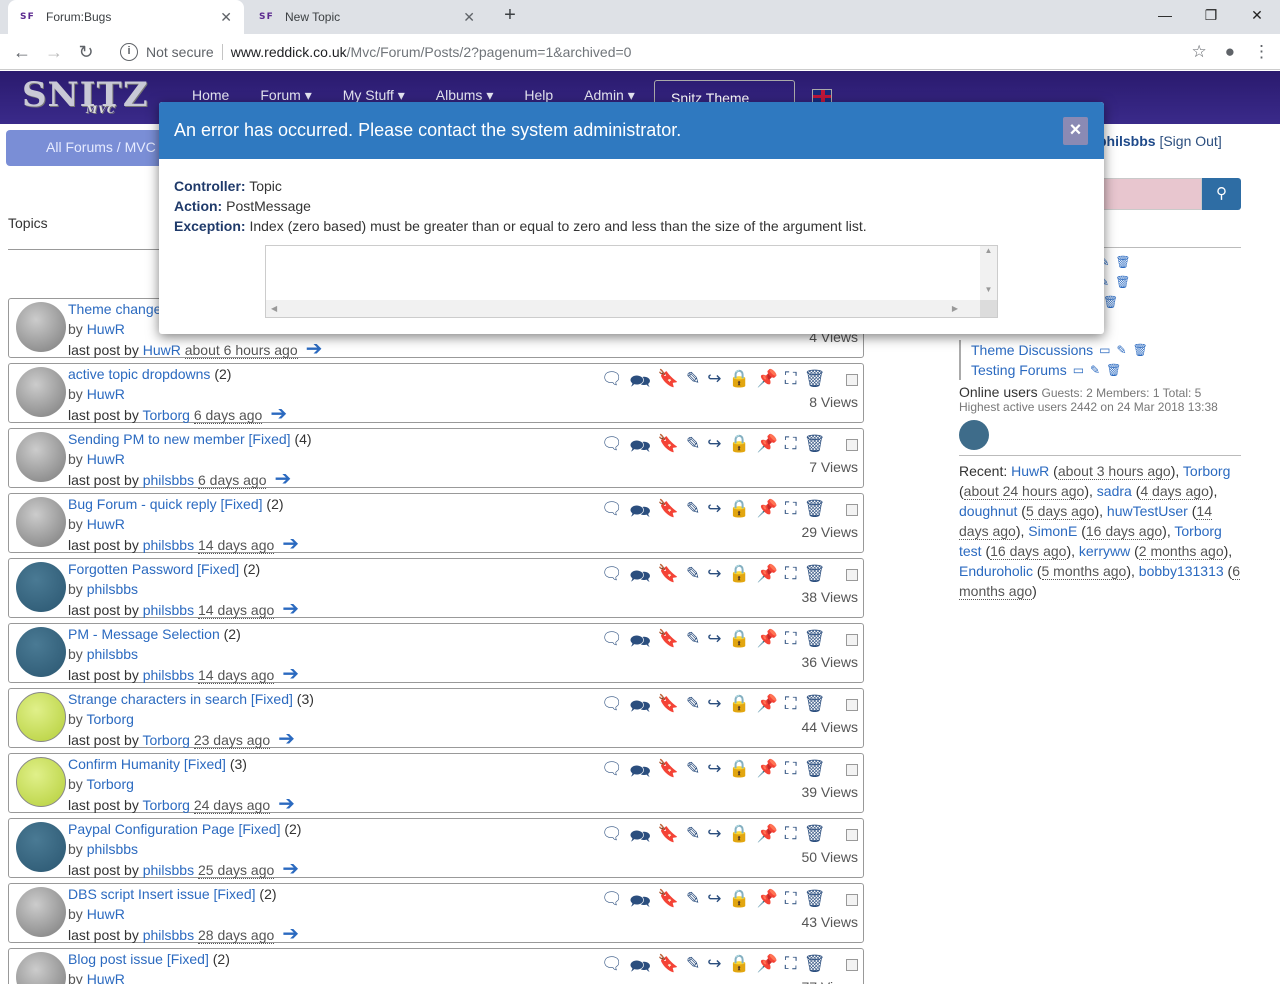 This screenshot has width=1280, height=984. What do you see at coordinates (179, 439) in the screenshot?
I see `topic-title-link: Sending PM to new member [Fixed]` at bounding box center [179, 439].